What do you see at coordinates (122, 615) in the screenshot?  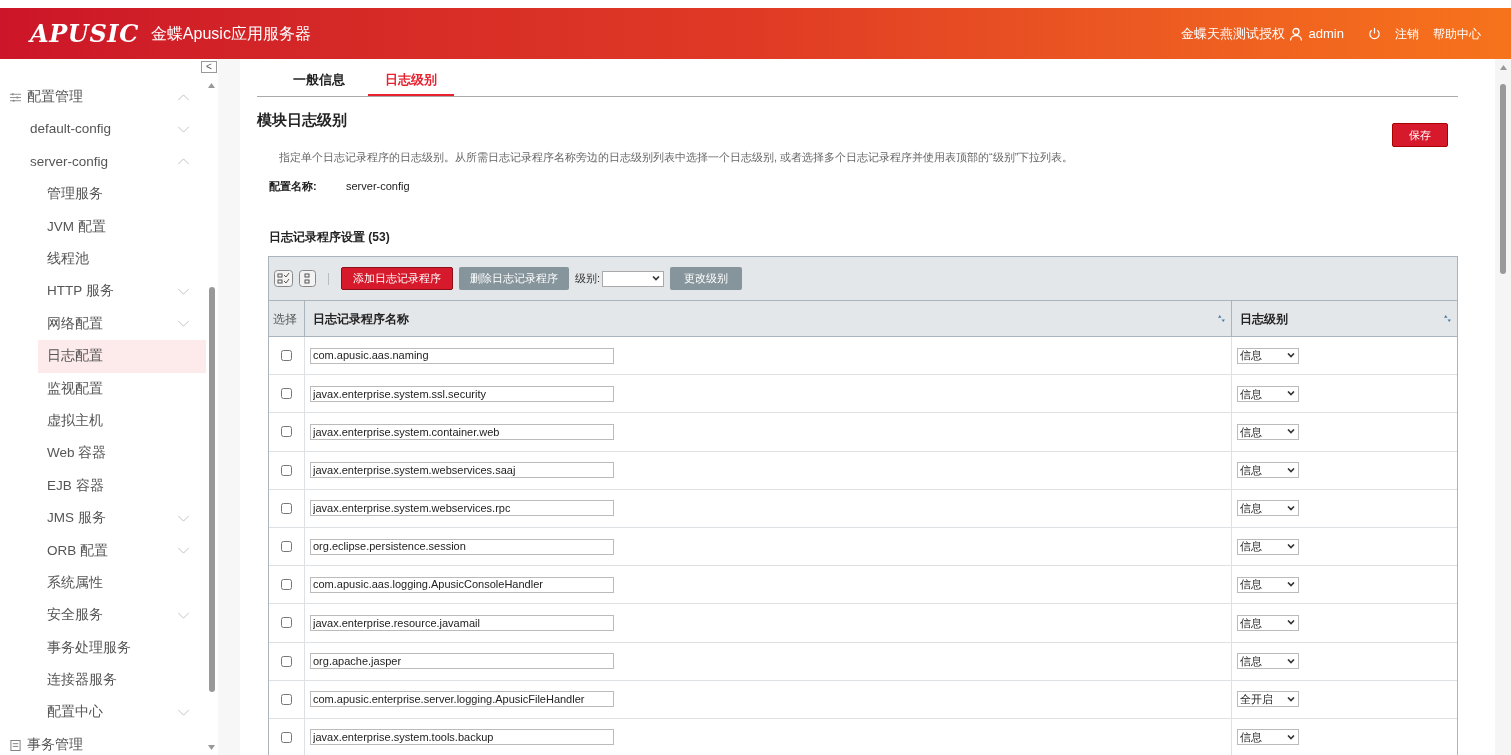 I see `sidebar-item: 安全服务` at bounding box center [122, 615].